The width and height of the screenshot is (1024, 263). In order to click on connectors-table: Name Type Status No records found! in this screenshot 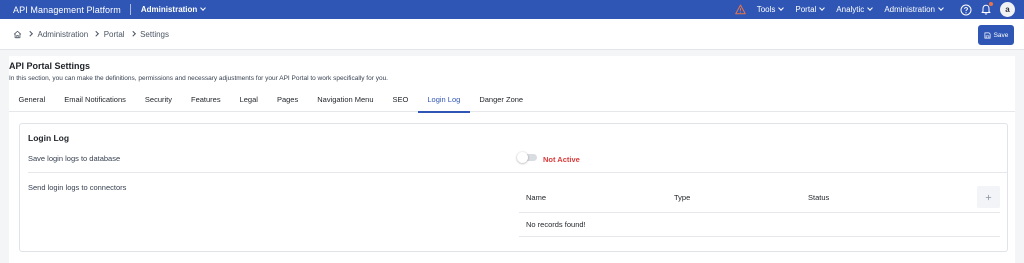, I will do `click(759, 209)`.